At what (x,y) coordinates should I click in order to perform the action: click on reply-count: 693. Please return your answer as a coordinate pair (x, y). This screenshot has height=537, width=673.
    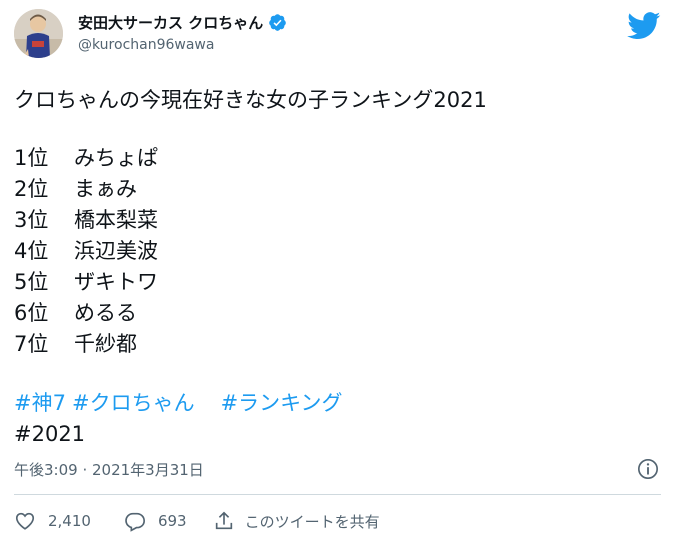
    Looking at the image, I should click on (172, 521).